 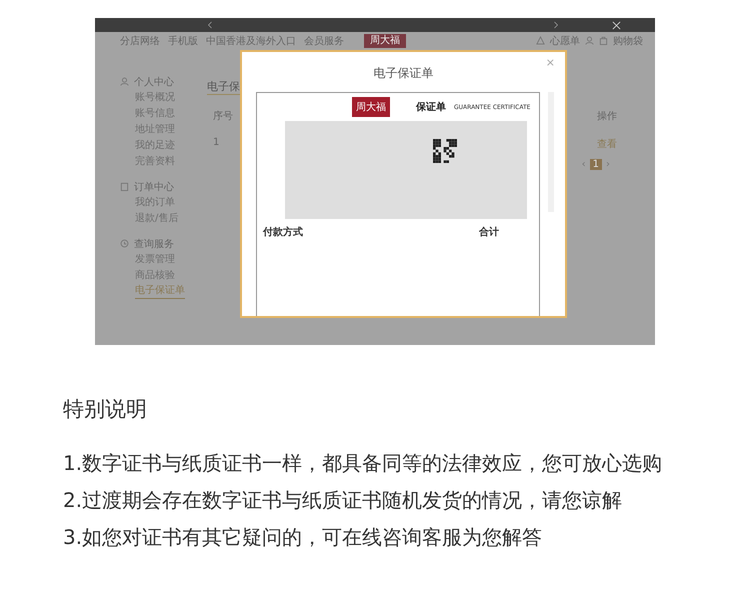 I want to click on chevron-right-icon, so click(x=556, y=25).